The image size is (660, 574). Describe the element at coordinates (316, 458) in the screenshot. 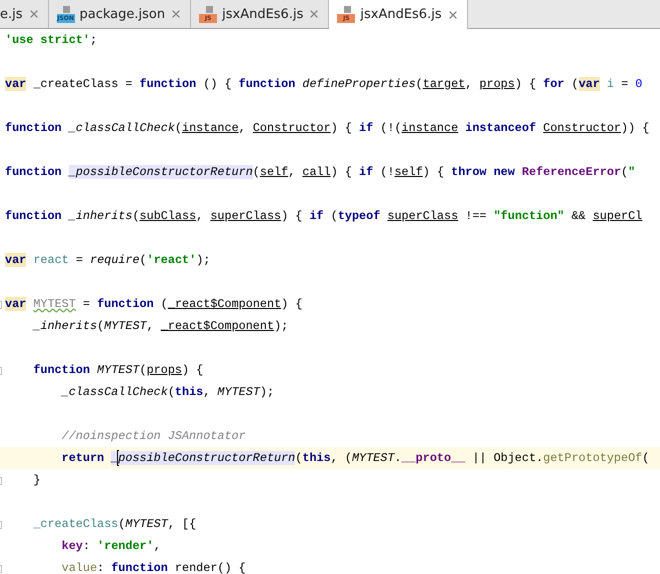

I see `code-token: this` at that location.